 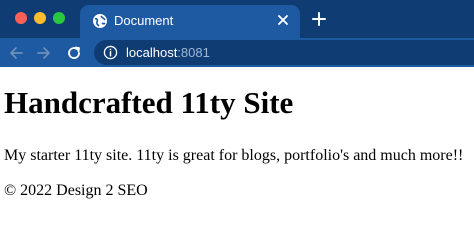 I want to click on arrow-right-icon, so click(x=44, y=53).